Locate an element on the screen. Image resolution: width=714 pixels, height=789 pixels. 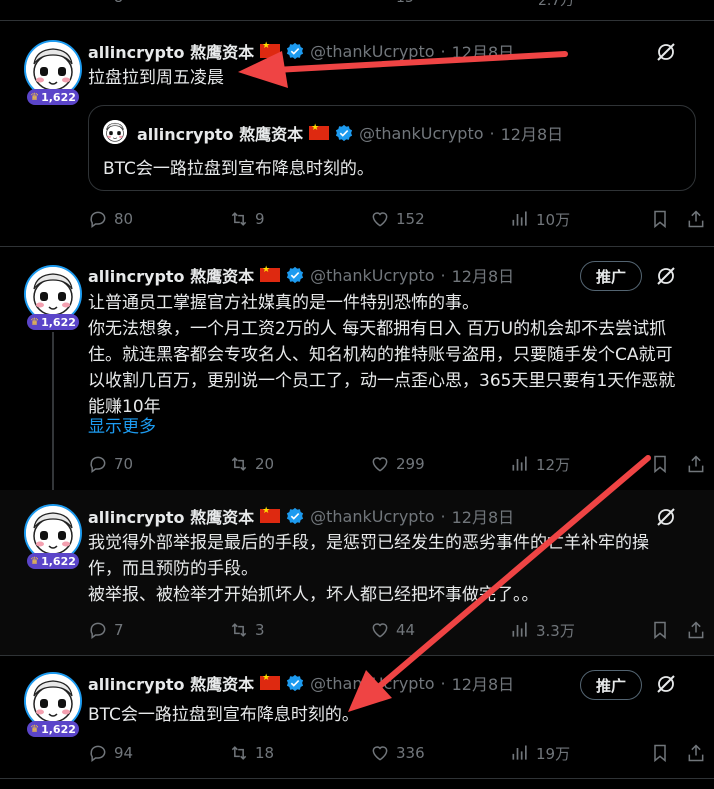
action-bar: 7 3 44 3.3万 is located at coordinates (398, 630).